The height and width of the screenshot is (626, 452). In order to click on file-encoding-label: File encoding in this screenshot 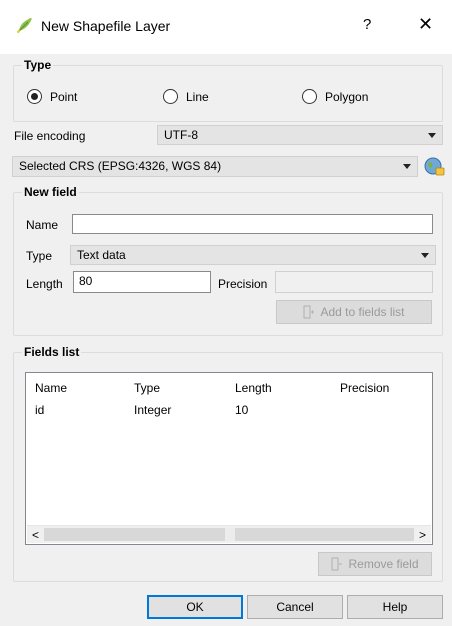, I will do `click(50, 136)`.